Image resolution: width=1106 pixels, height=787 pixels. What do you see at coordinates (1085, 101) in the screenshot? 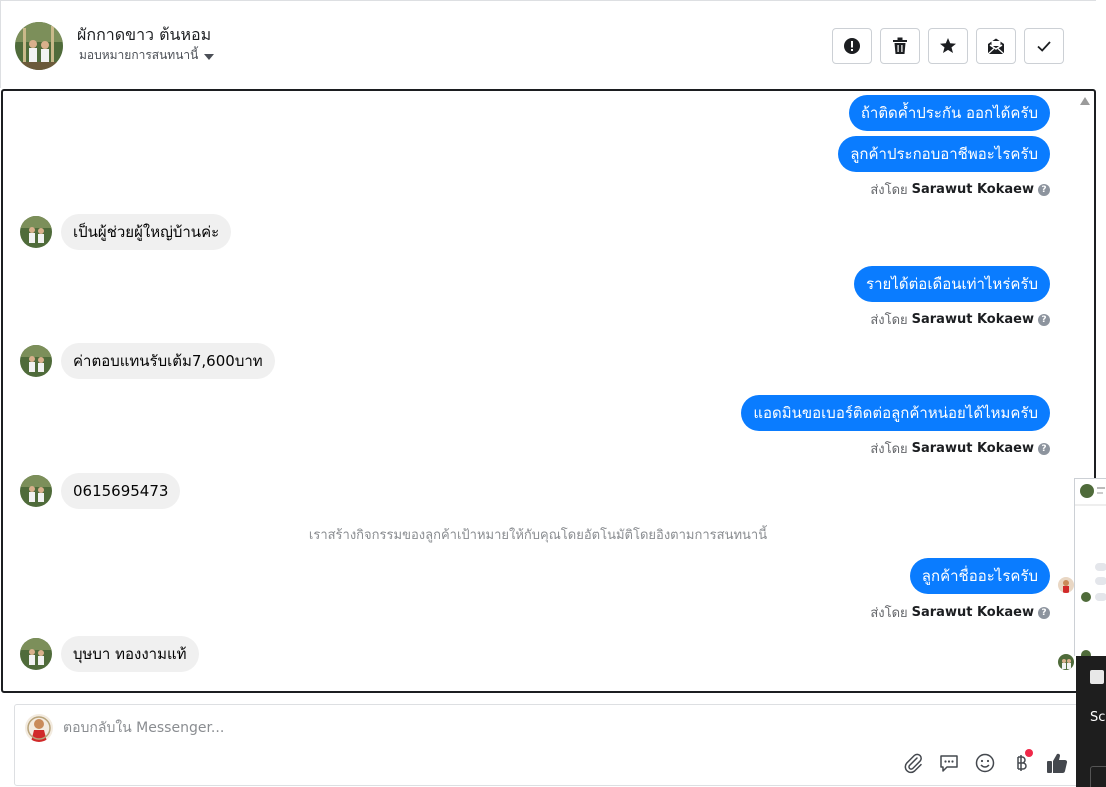
I see `scroll-up-arrow` at bounding box center [1085, 101].